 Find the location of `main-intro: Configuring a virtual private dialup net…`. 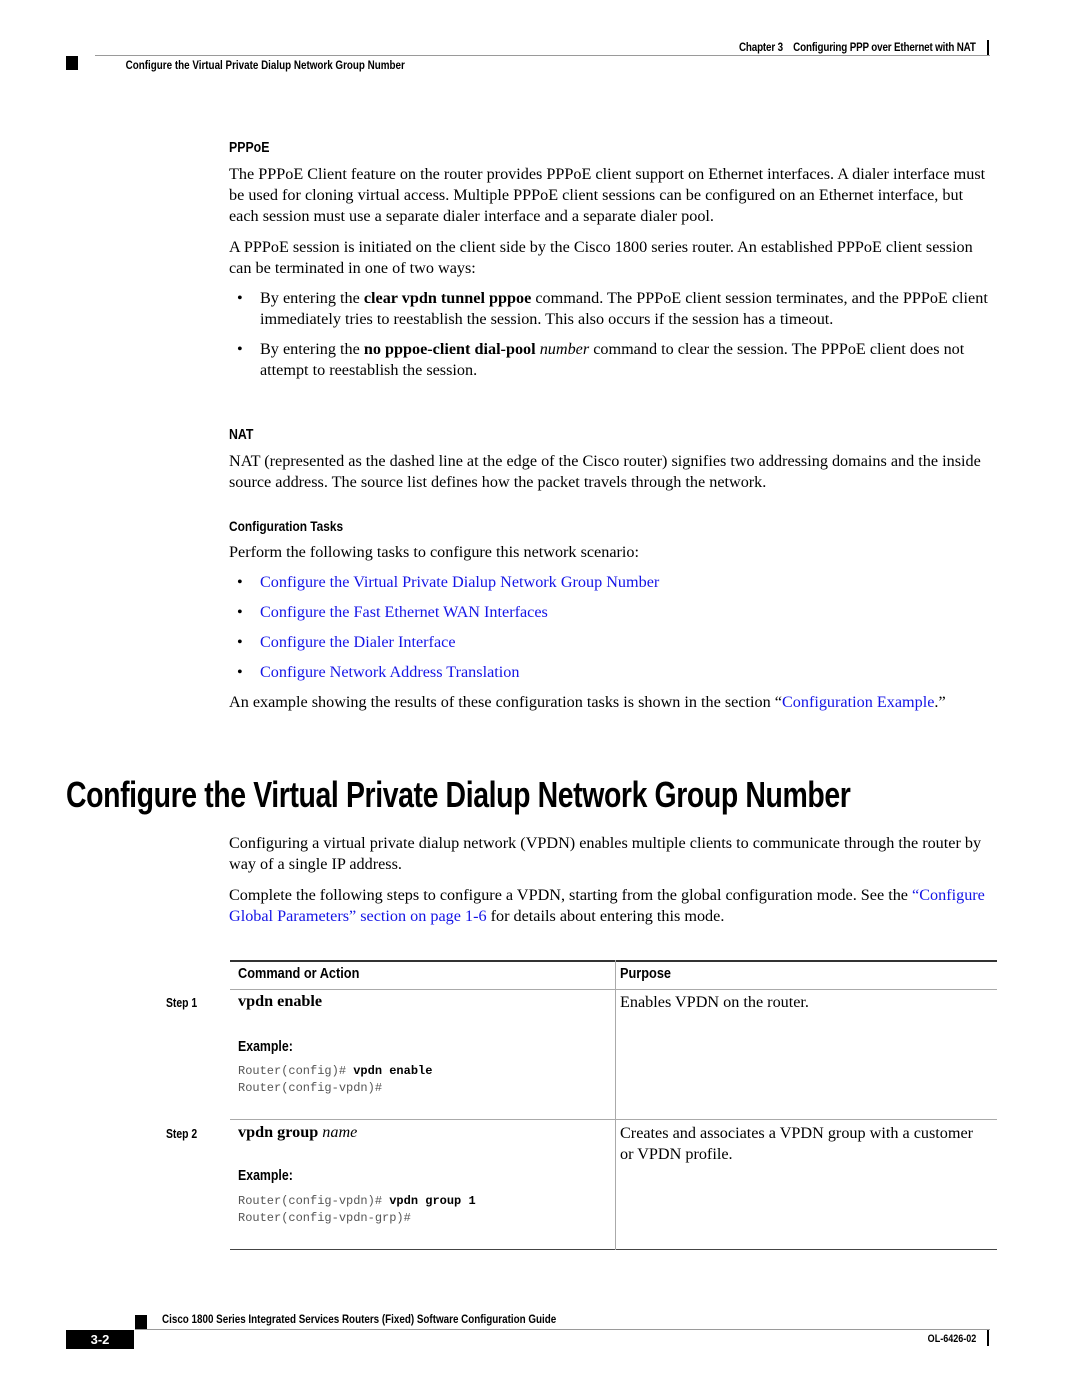

main-intro: Configuring a virtual private dialup net… is located at coordinates (610, 880).